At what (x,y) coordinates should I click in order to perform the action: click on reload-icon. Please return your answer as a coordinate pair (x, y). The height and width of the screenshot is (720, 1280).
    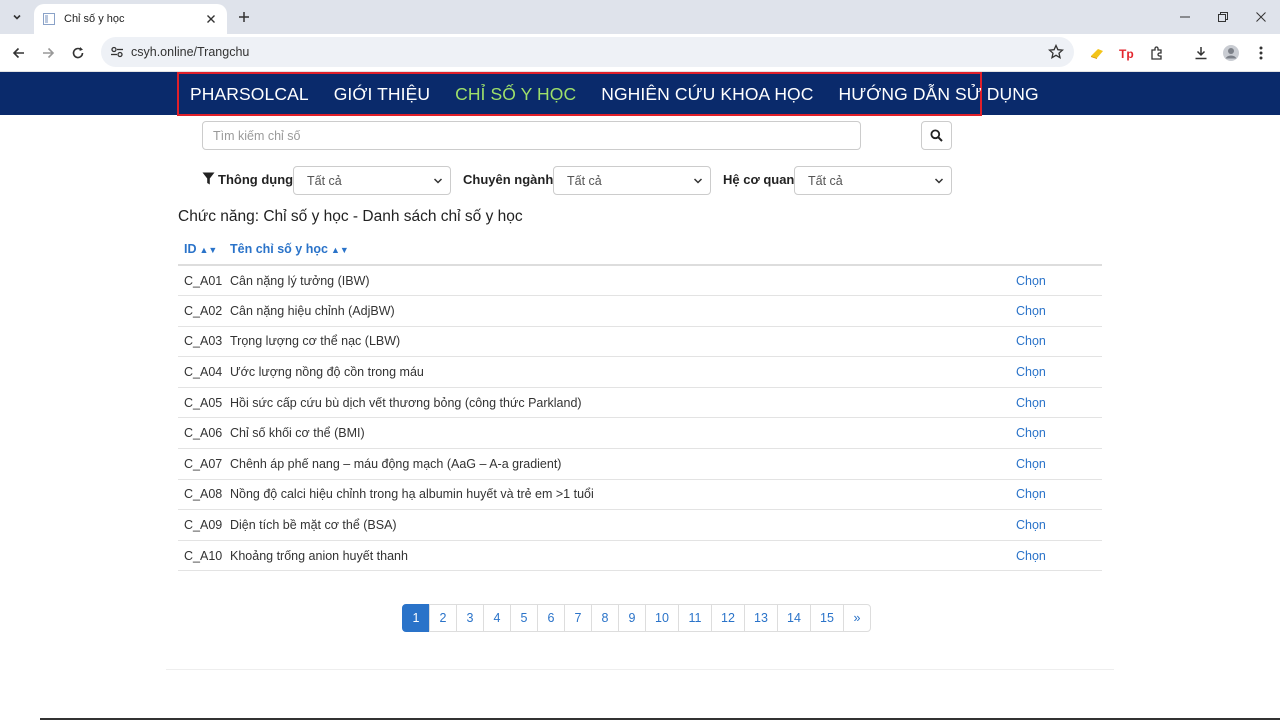
    Looking at the image, I should click on (78, 53).